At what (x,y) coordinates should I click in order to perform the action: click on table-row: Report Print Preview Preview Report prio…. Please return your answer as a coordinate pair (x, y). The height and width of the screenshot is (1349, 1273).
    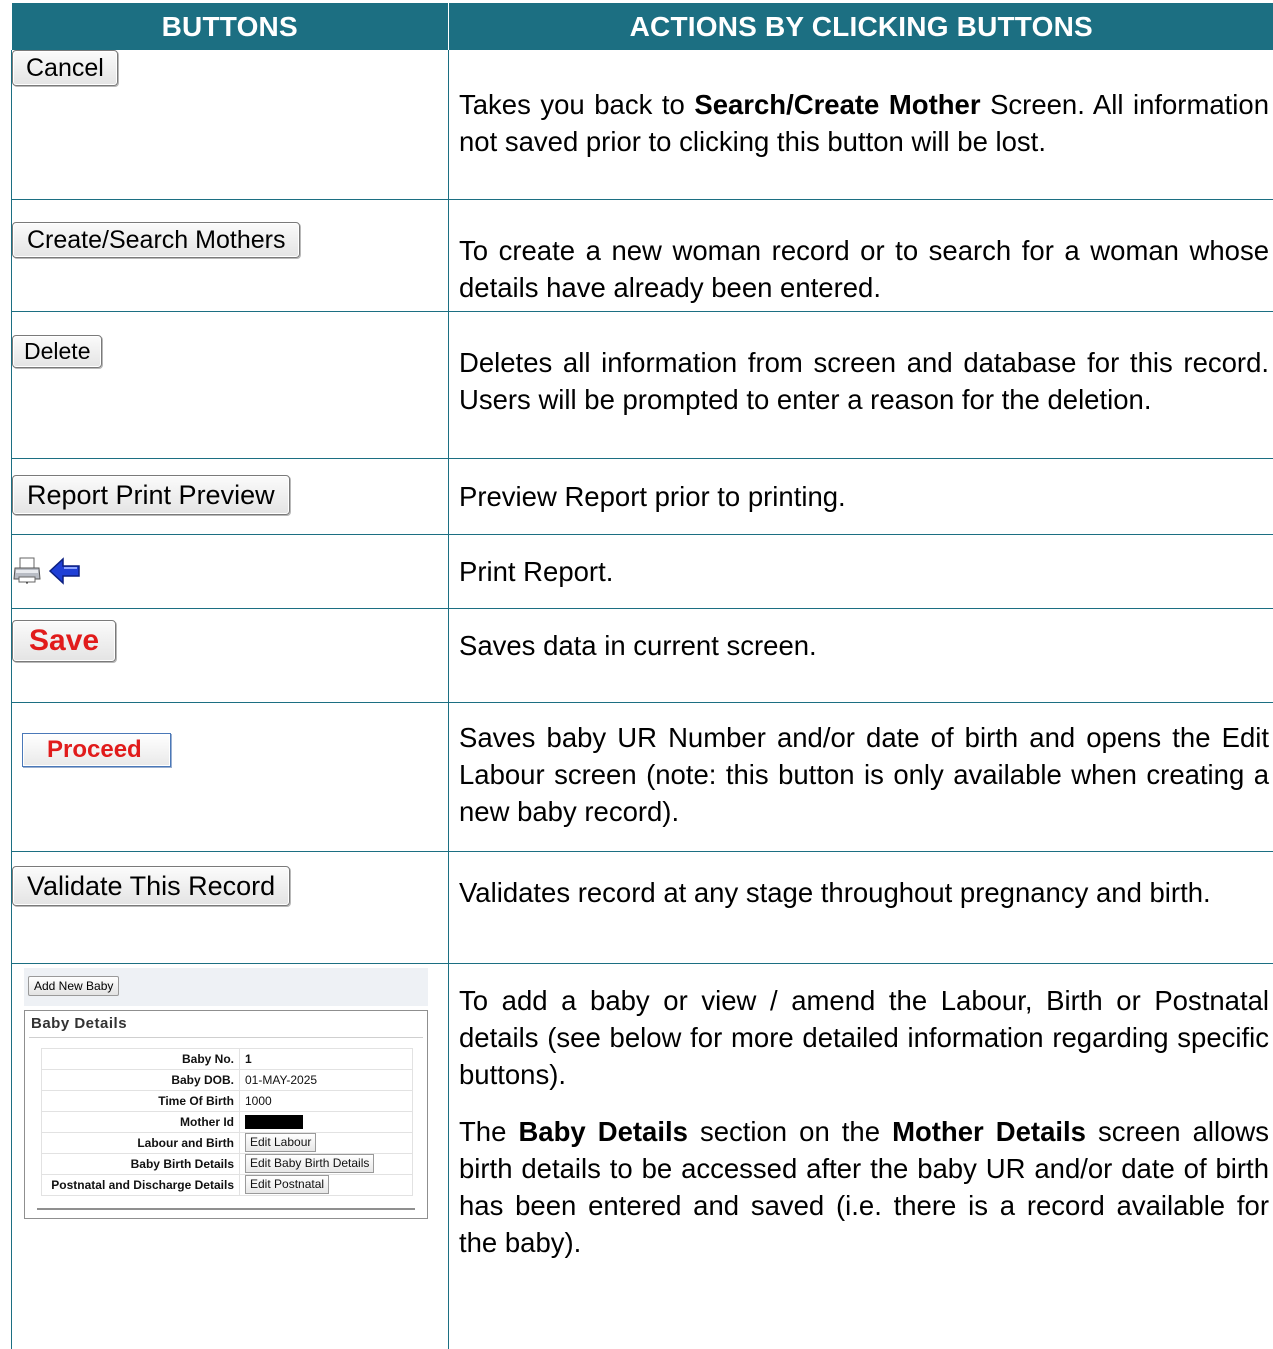
    Looking at the image, I should click on (642, 496).